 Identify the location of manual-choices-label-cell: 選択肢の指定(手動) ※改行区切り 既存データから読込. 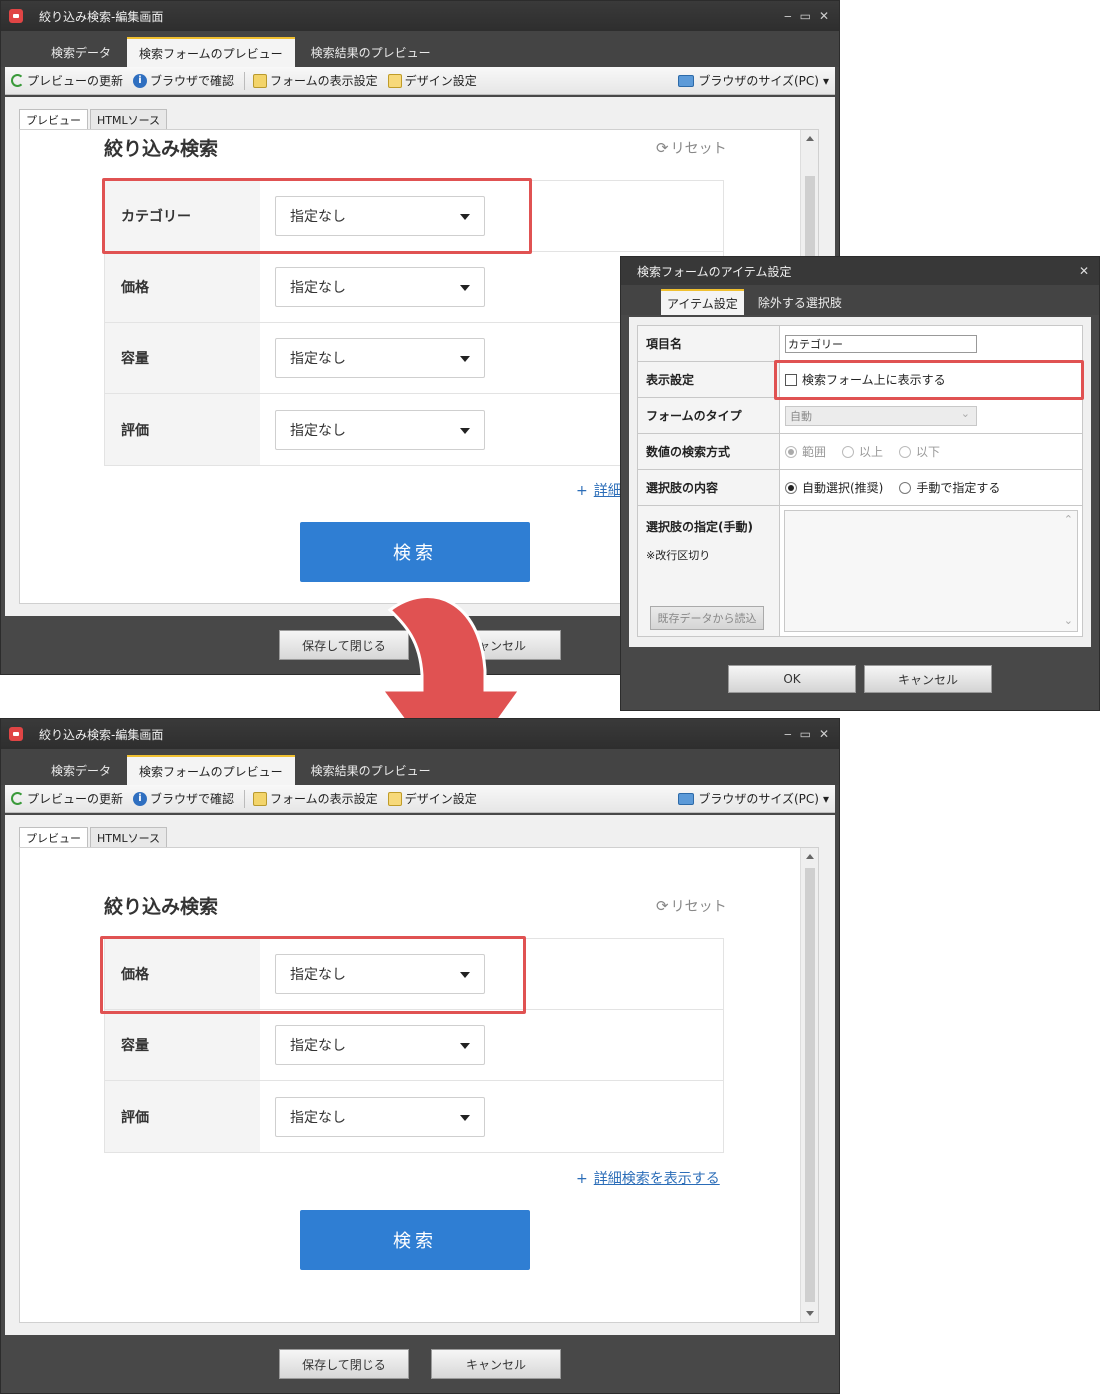
(709, 571).